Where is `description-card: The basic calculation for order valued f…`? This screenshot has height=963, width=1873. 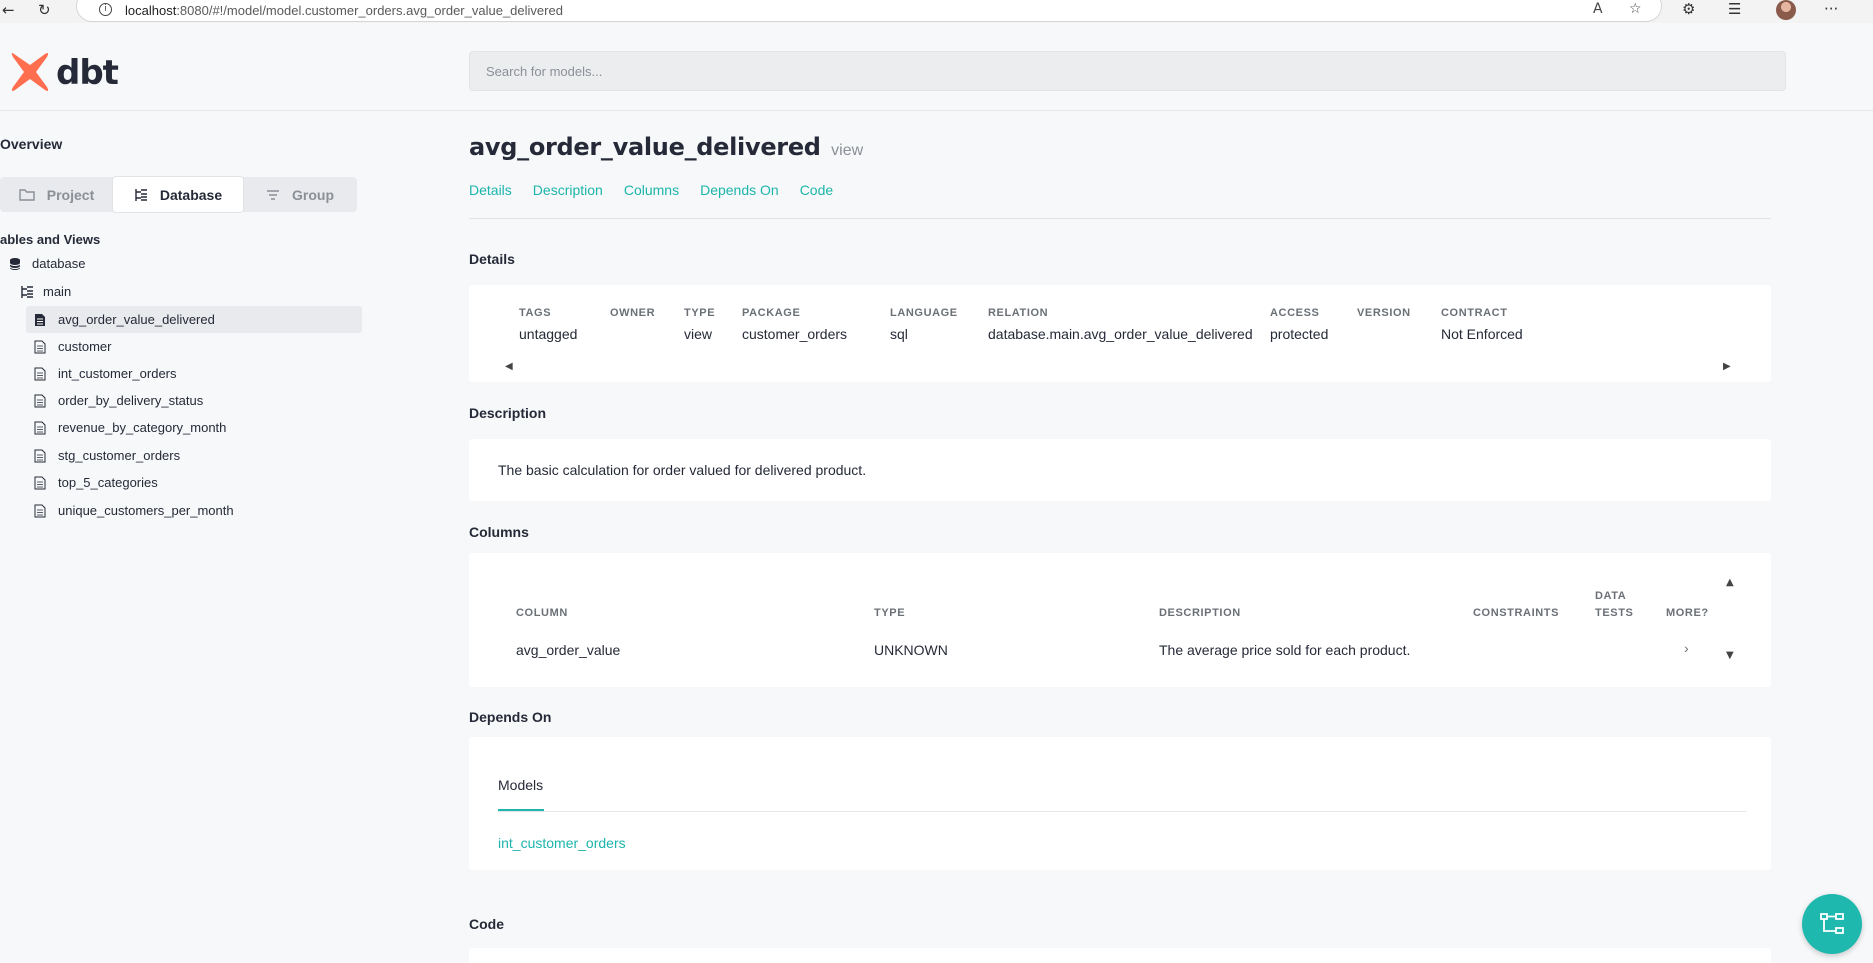 description-card: The basic calculation for order valued f… is located at coordinates (1120, 470).